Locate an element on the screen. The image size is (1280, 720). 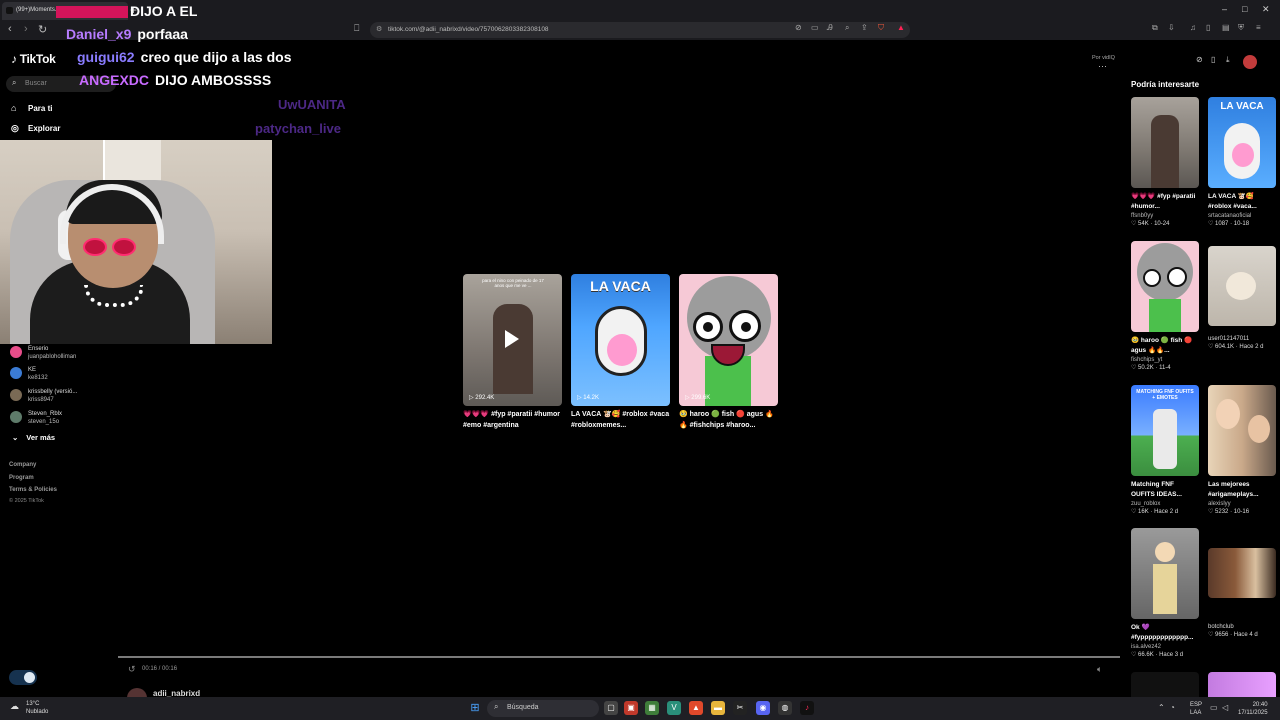
search-icon: ⌕ is located at coordinates (14, 82).